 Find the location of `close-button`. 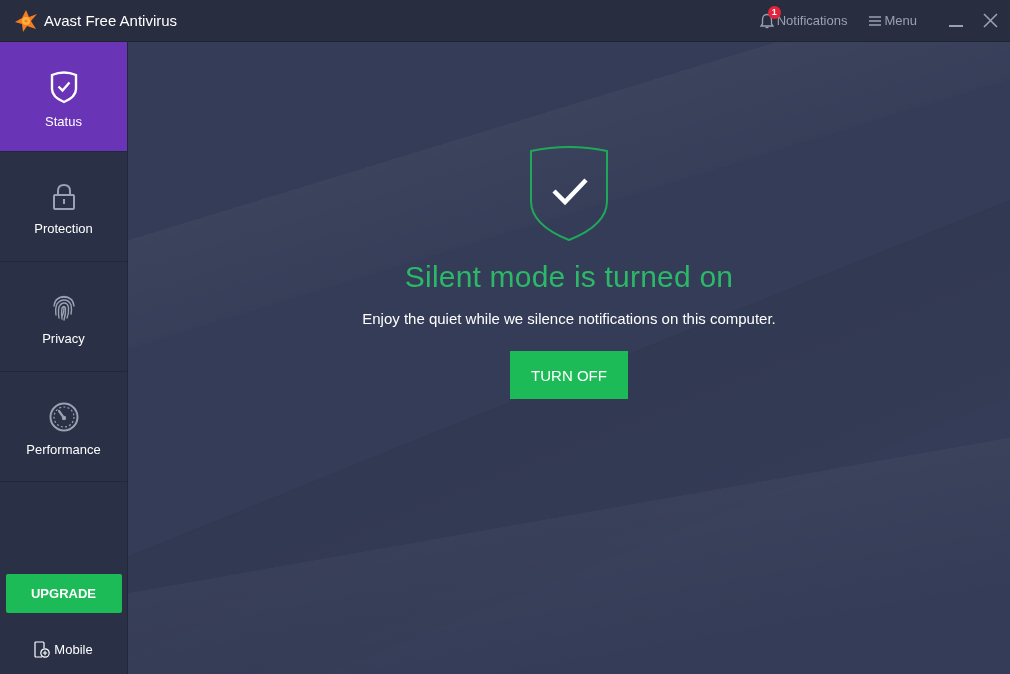

close-button is located at coordinates (990, 20).